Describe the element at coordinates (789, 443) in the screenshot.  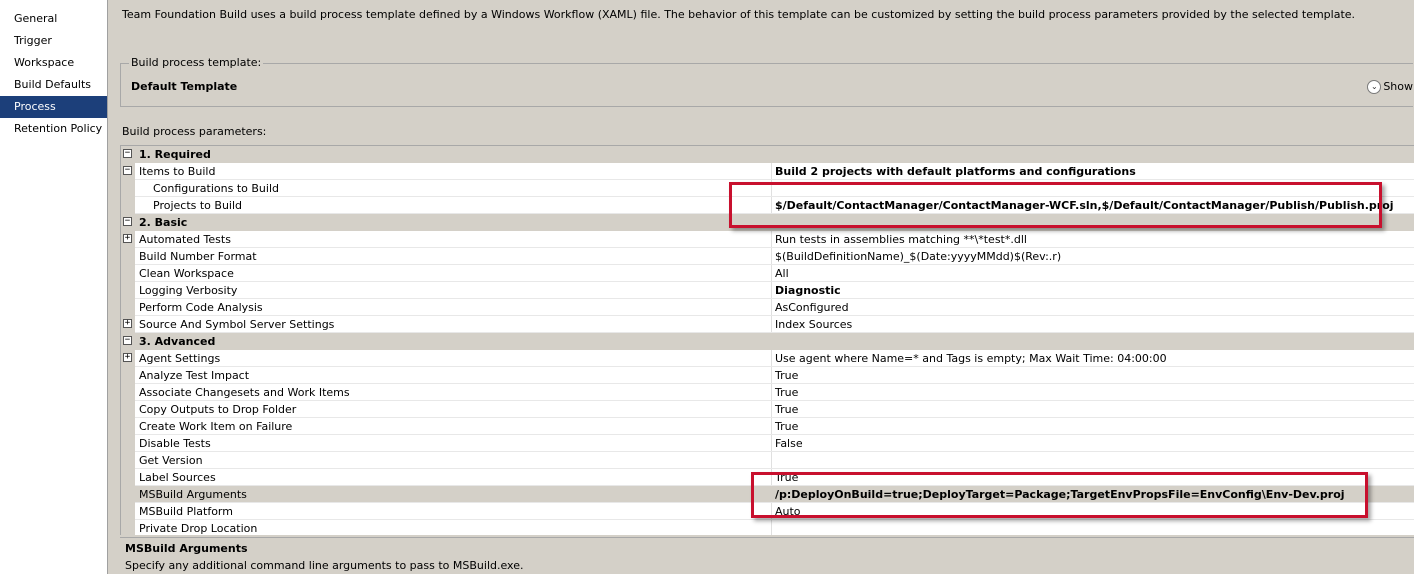
I see `property-value: False` at that location.